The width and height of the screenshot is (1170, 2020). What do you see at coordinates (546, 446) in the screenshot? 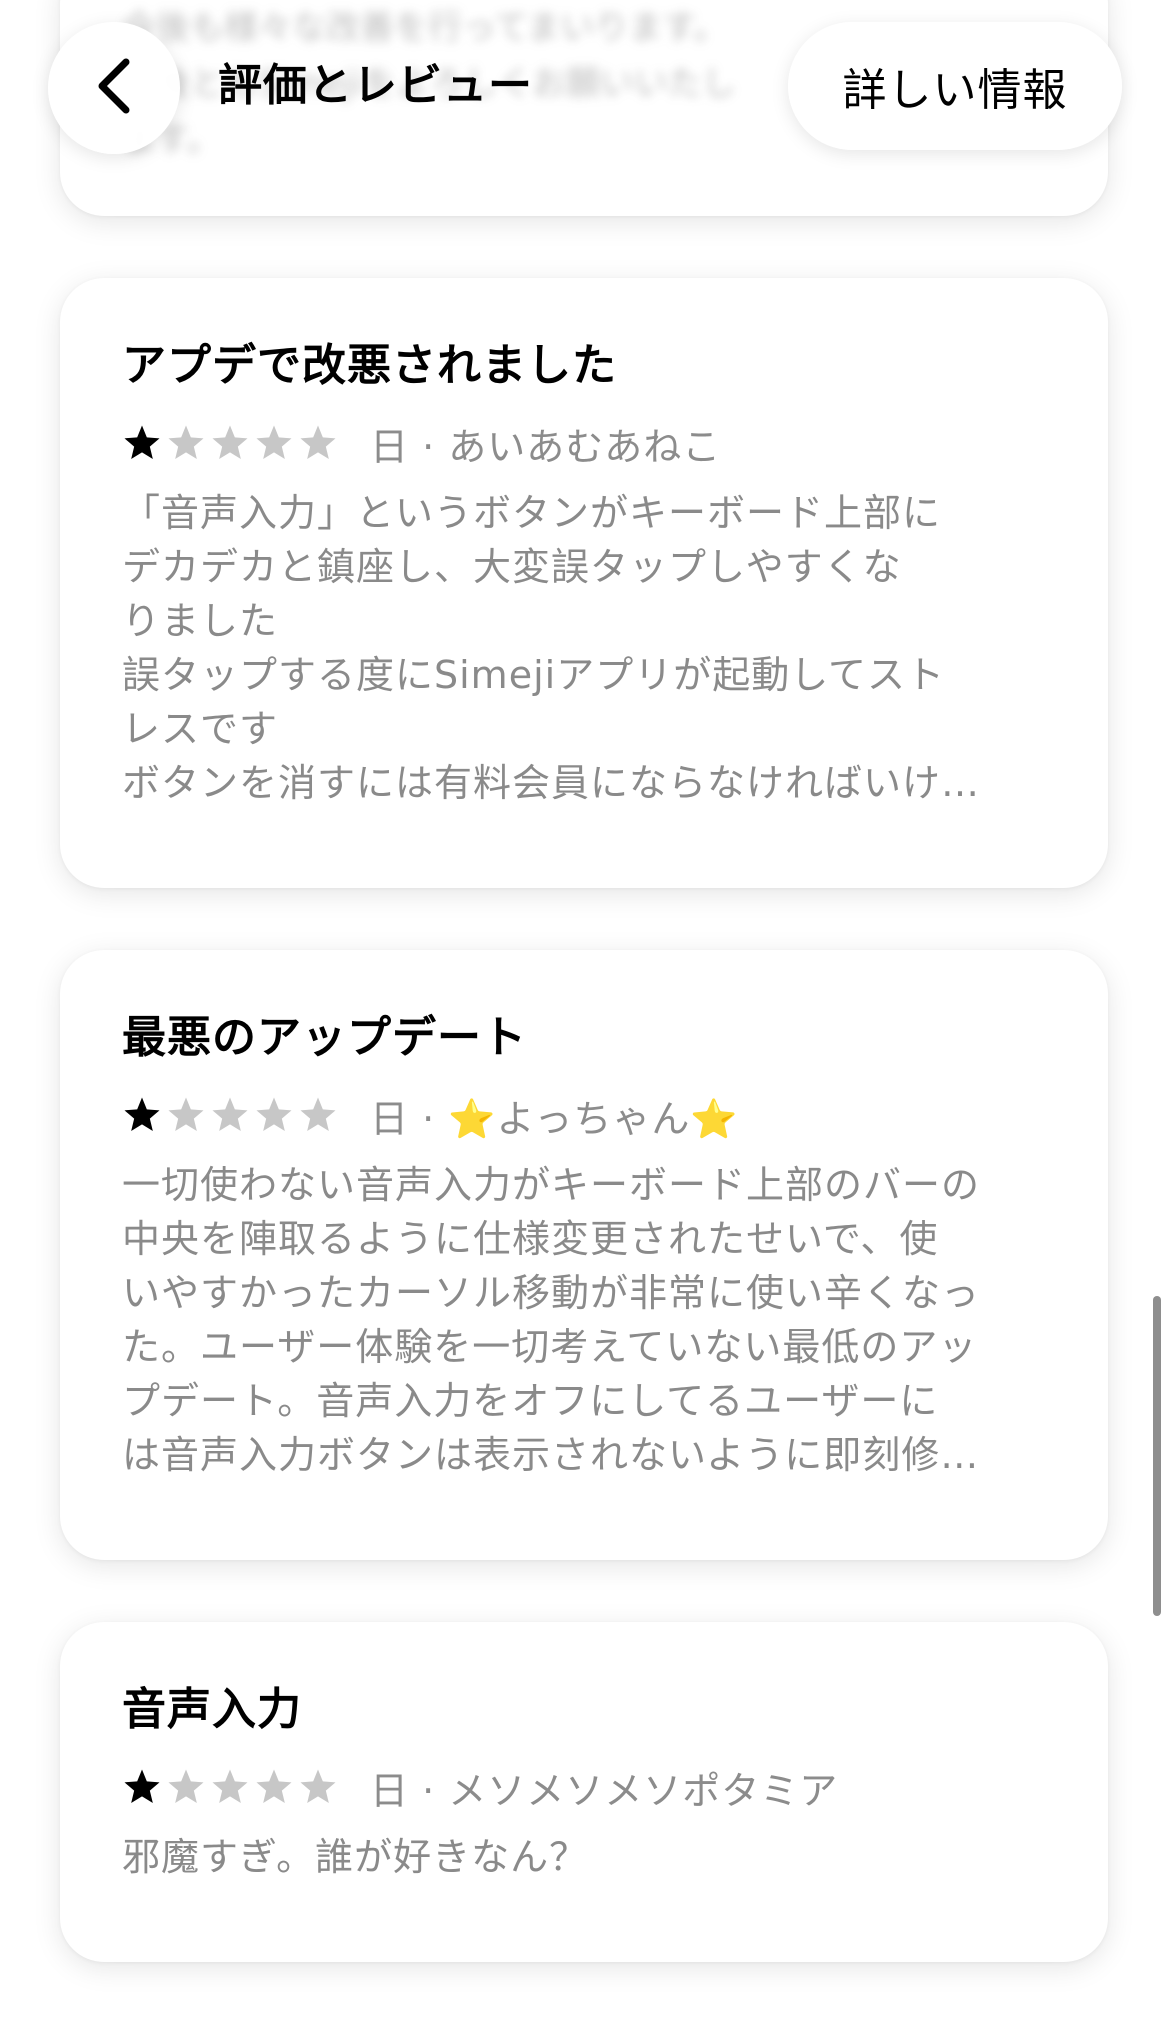
I see `review-date-author: 日 · あいあむあねこ` at bounding box center [546, 446].